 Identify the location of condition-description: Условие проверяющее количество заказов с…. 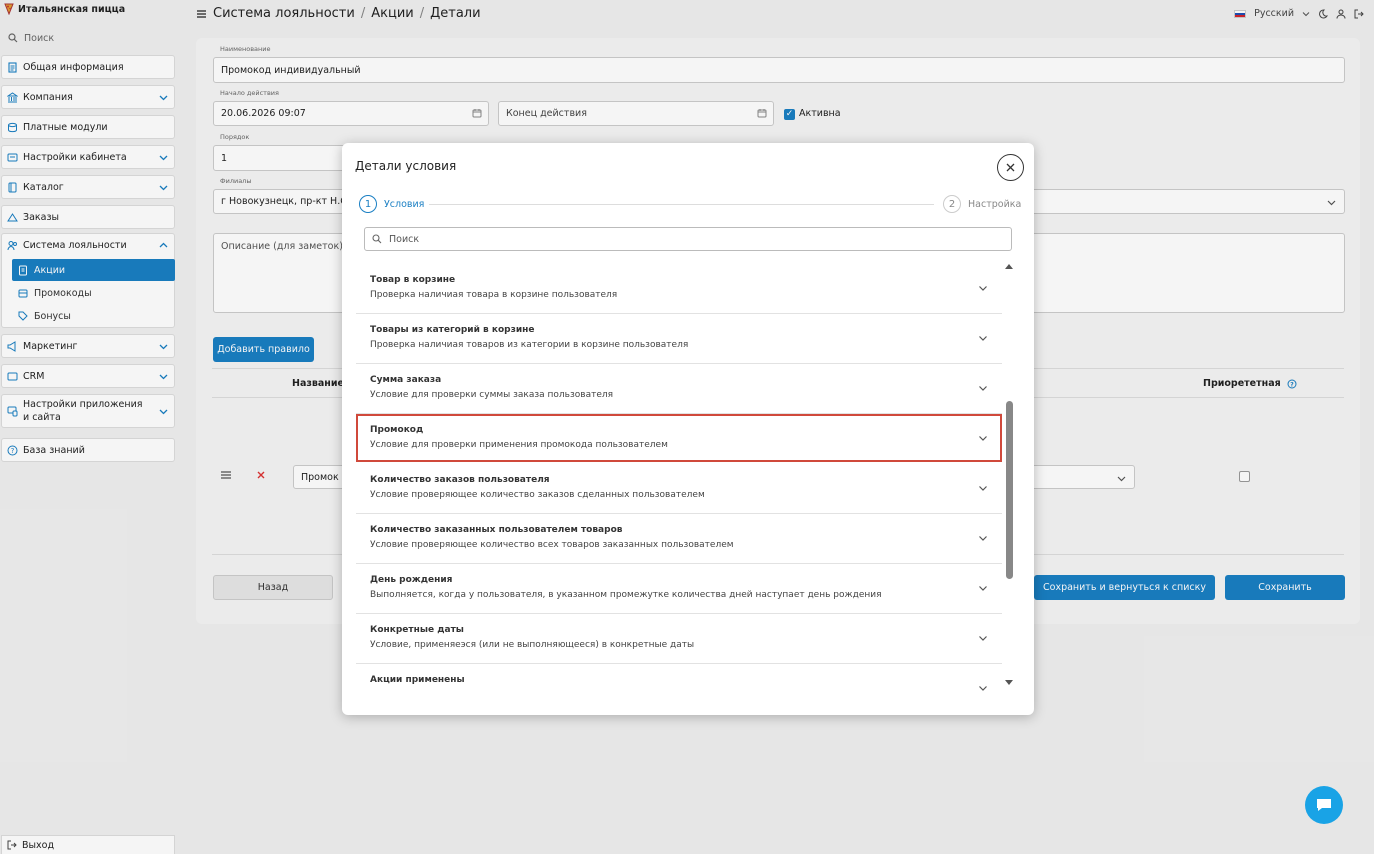
(537, 495).